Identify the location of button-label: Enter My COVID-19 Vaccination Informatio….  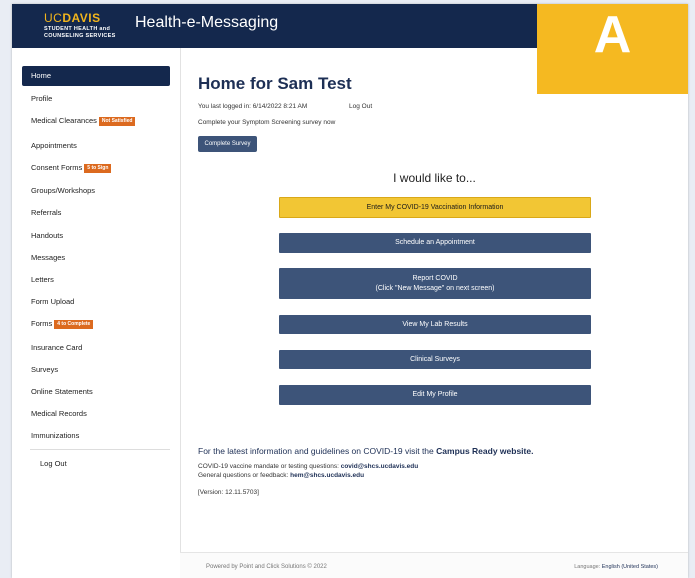
(435, 207).